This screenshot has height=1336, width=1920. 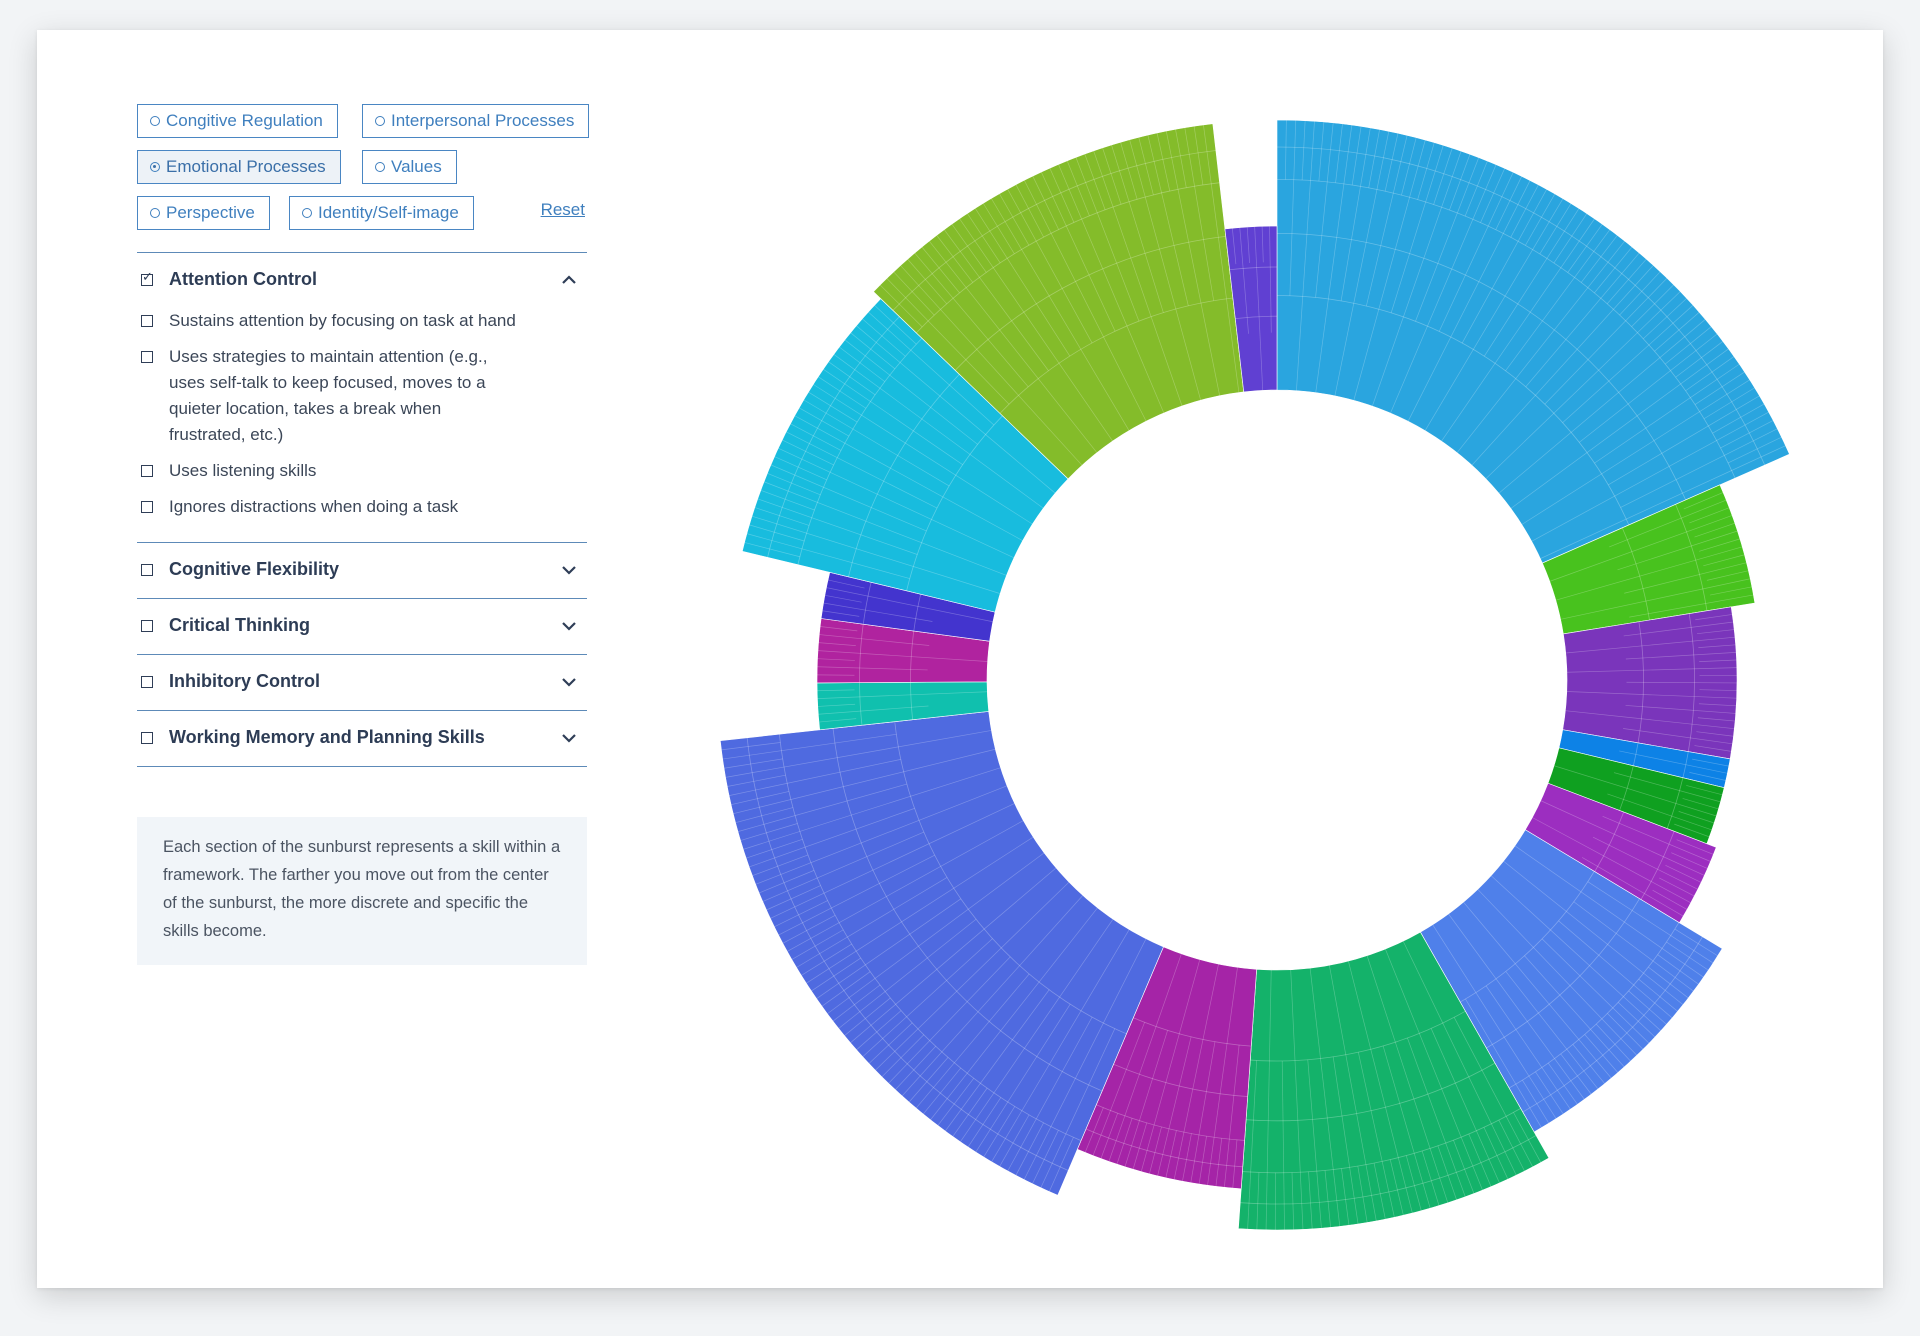 I want to click on filter-row-3: Perspective Identity/Self-image Reset, so click(x=362, y=213).